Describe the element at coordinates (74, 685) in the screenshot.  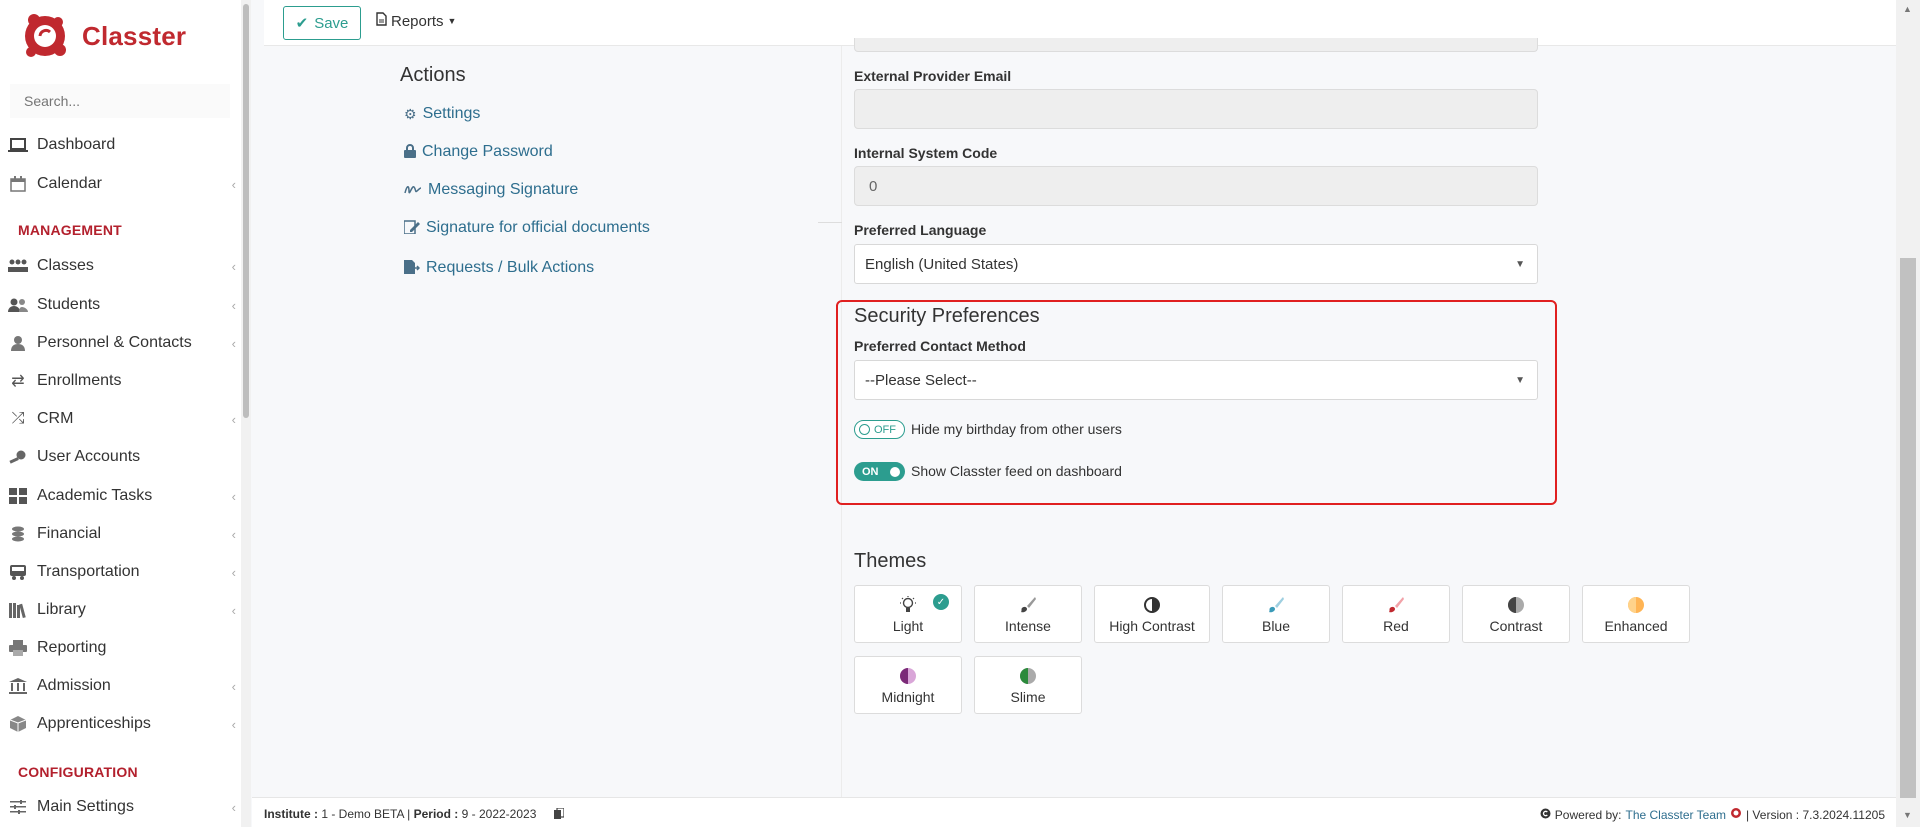
I see `sidebar-item-label: Admission` at that location.